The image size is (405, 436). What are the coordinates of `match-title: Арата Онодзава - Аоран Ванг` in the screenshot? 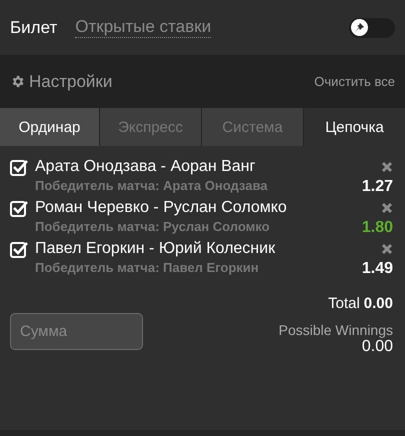 It's located at (145, 167).